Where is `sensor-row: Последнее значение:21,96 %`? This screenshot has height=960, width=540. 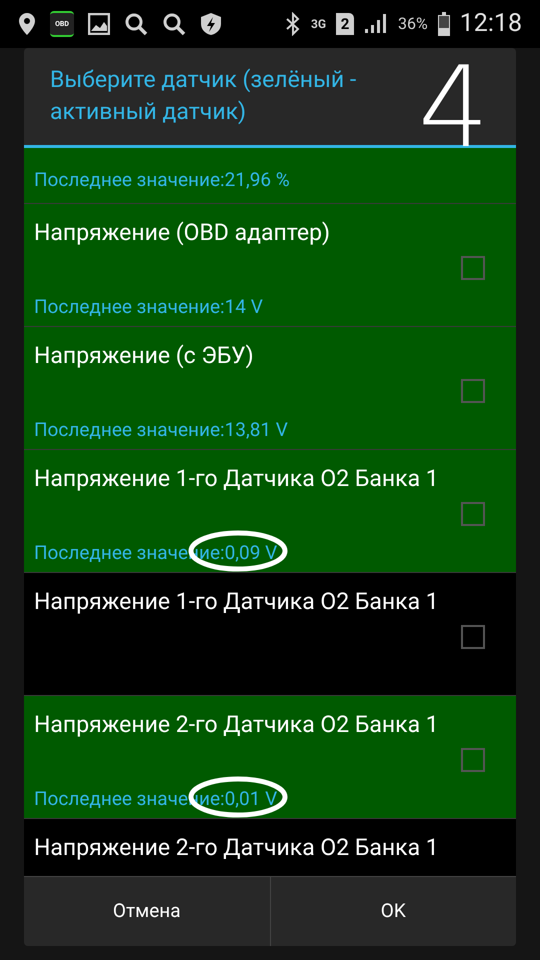 sensor-row: Последнее значение:21,96 % is located at coordinates (270, 176).